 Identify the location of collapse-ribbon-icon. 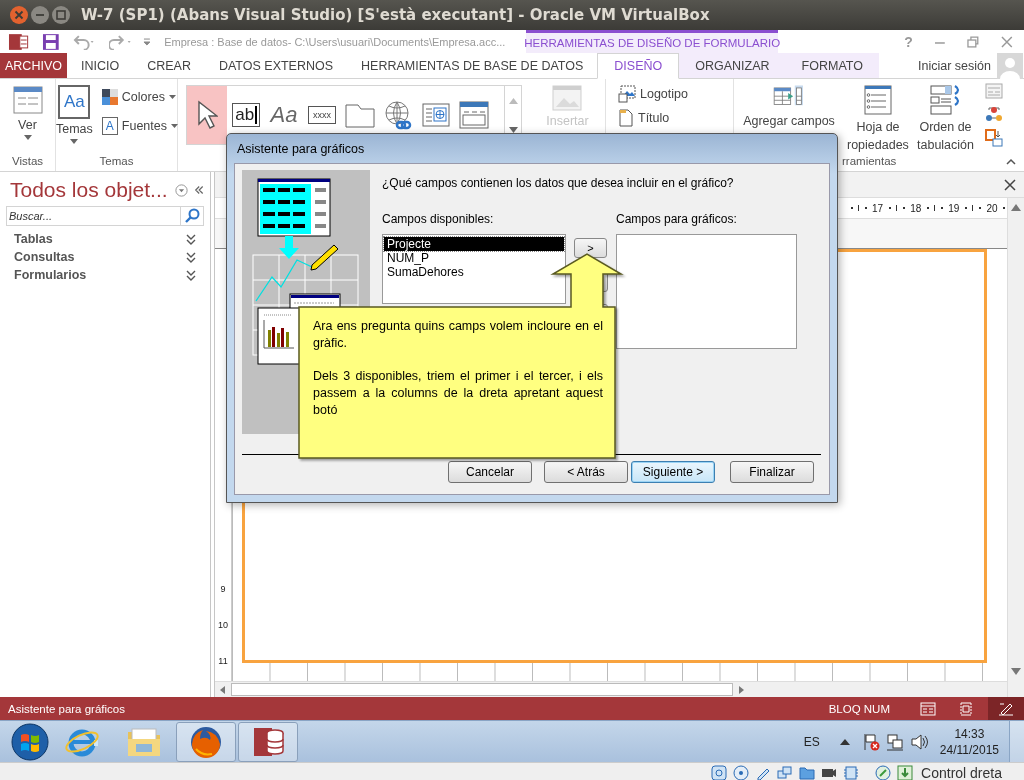
(1011, 161).